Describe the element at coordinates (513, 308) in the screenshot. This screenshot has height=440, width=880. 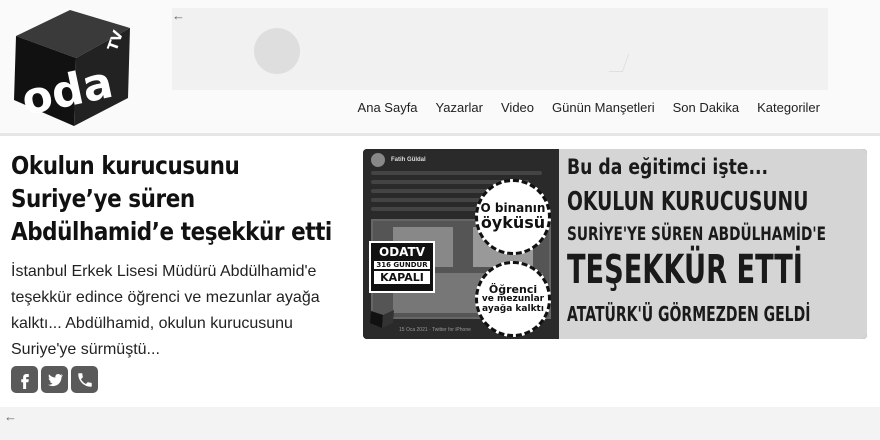
I see `badge2-line3: ayağa kalktı` at that location.